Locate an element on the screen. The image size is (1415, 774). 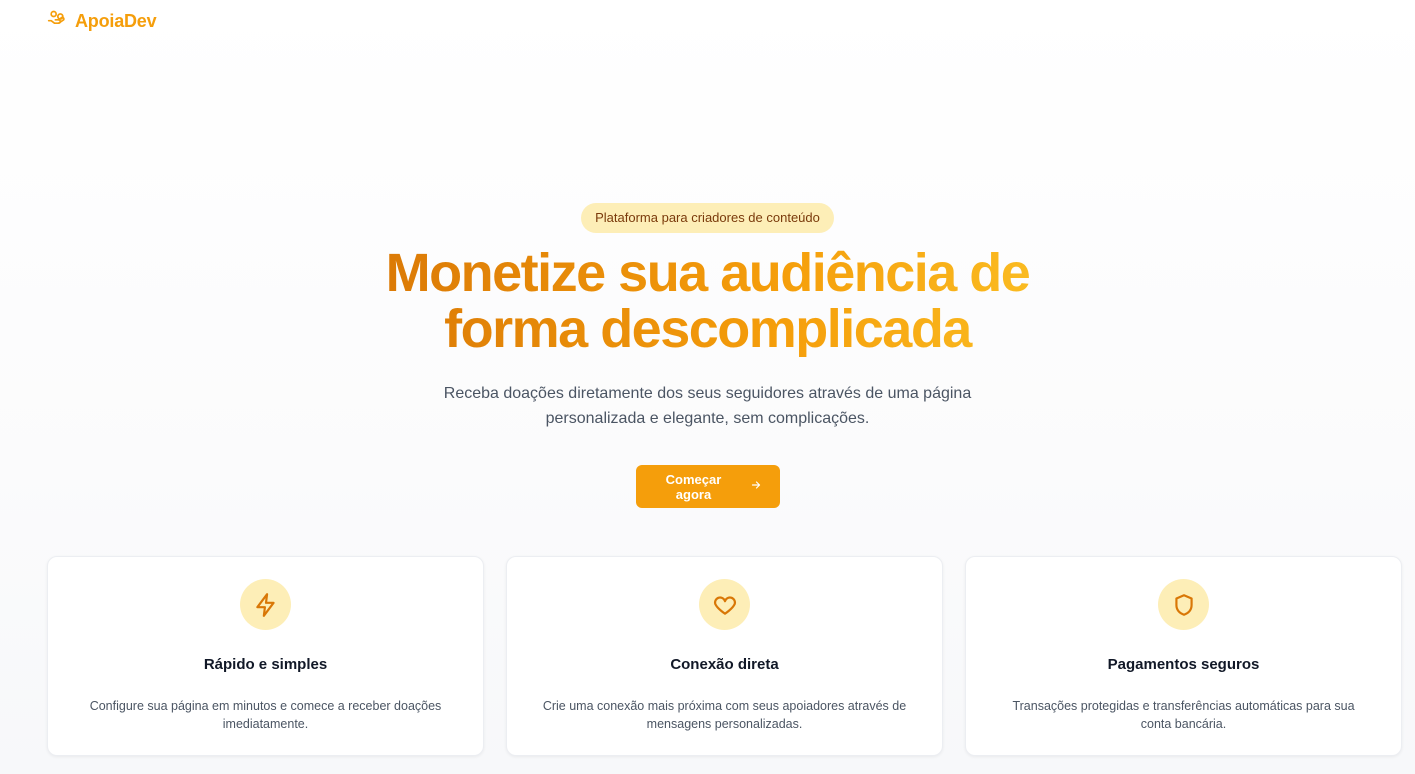
heart-icon is located at coordinates (724, 604).